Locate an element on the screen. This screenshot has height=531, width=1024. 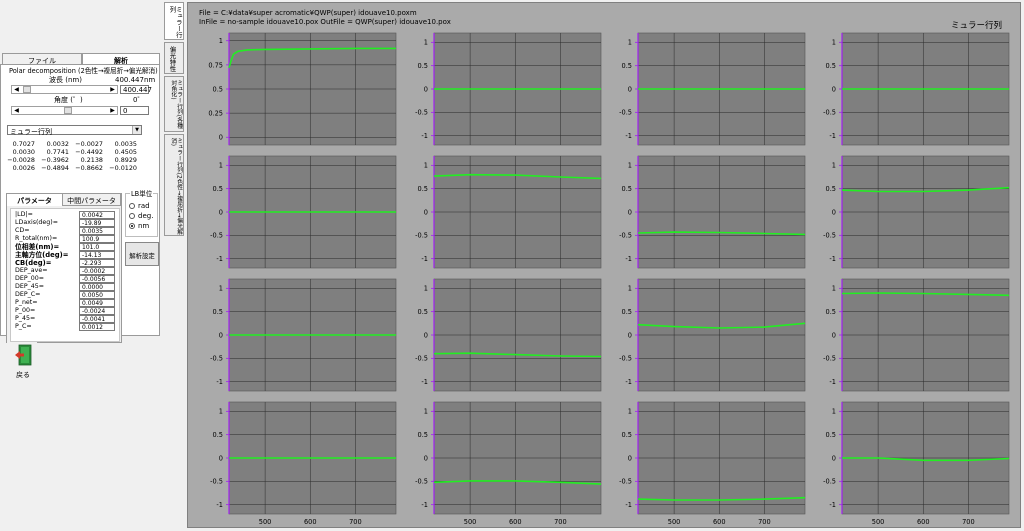
analysis-settings-button: 解析設定 is located at coordinates (142, 254).